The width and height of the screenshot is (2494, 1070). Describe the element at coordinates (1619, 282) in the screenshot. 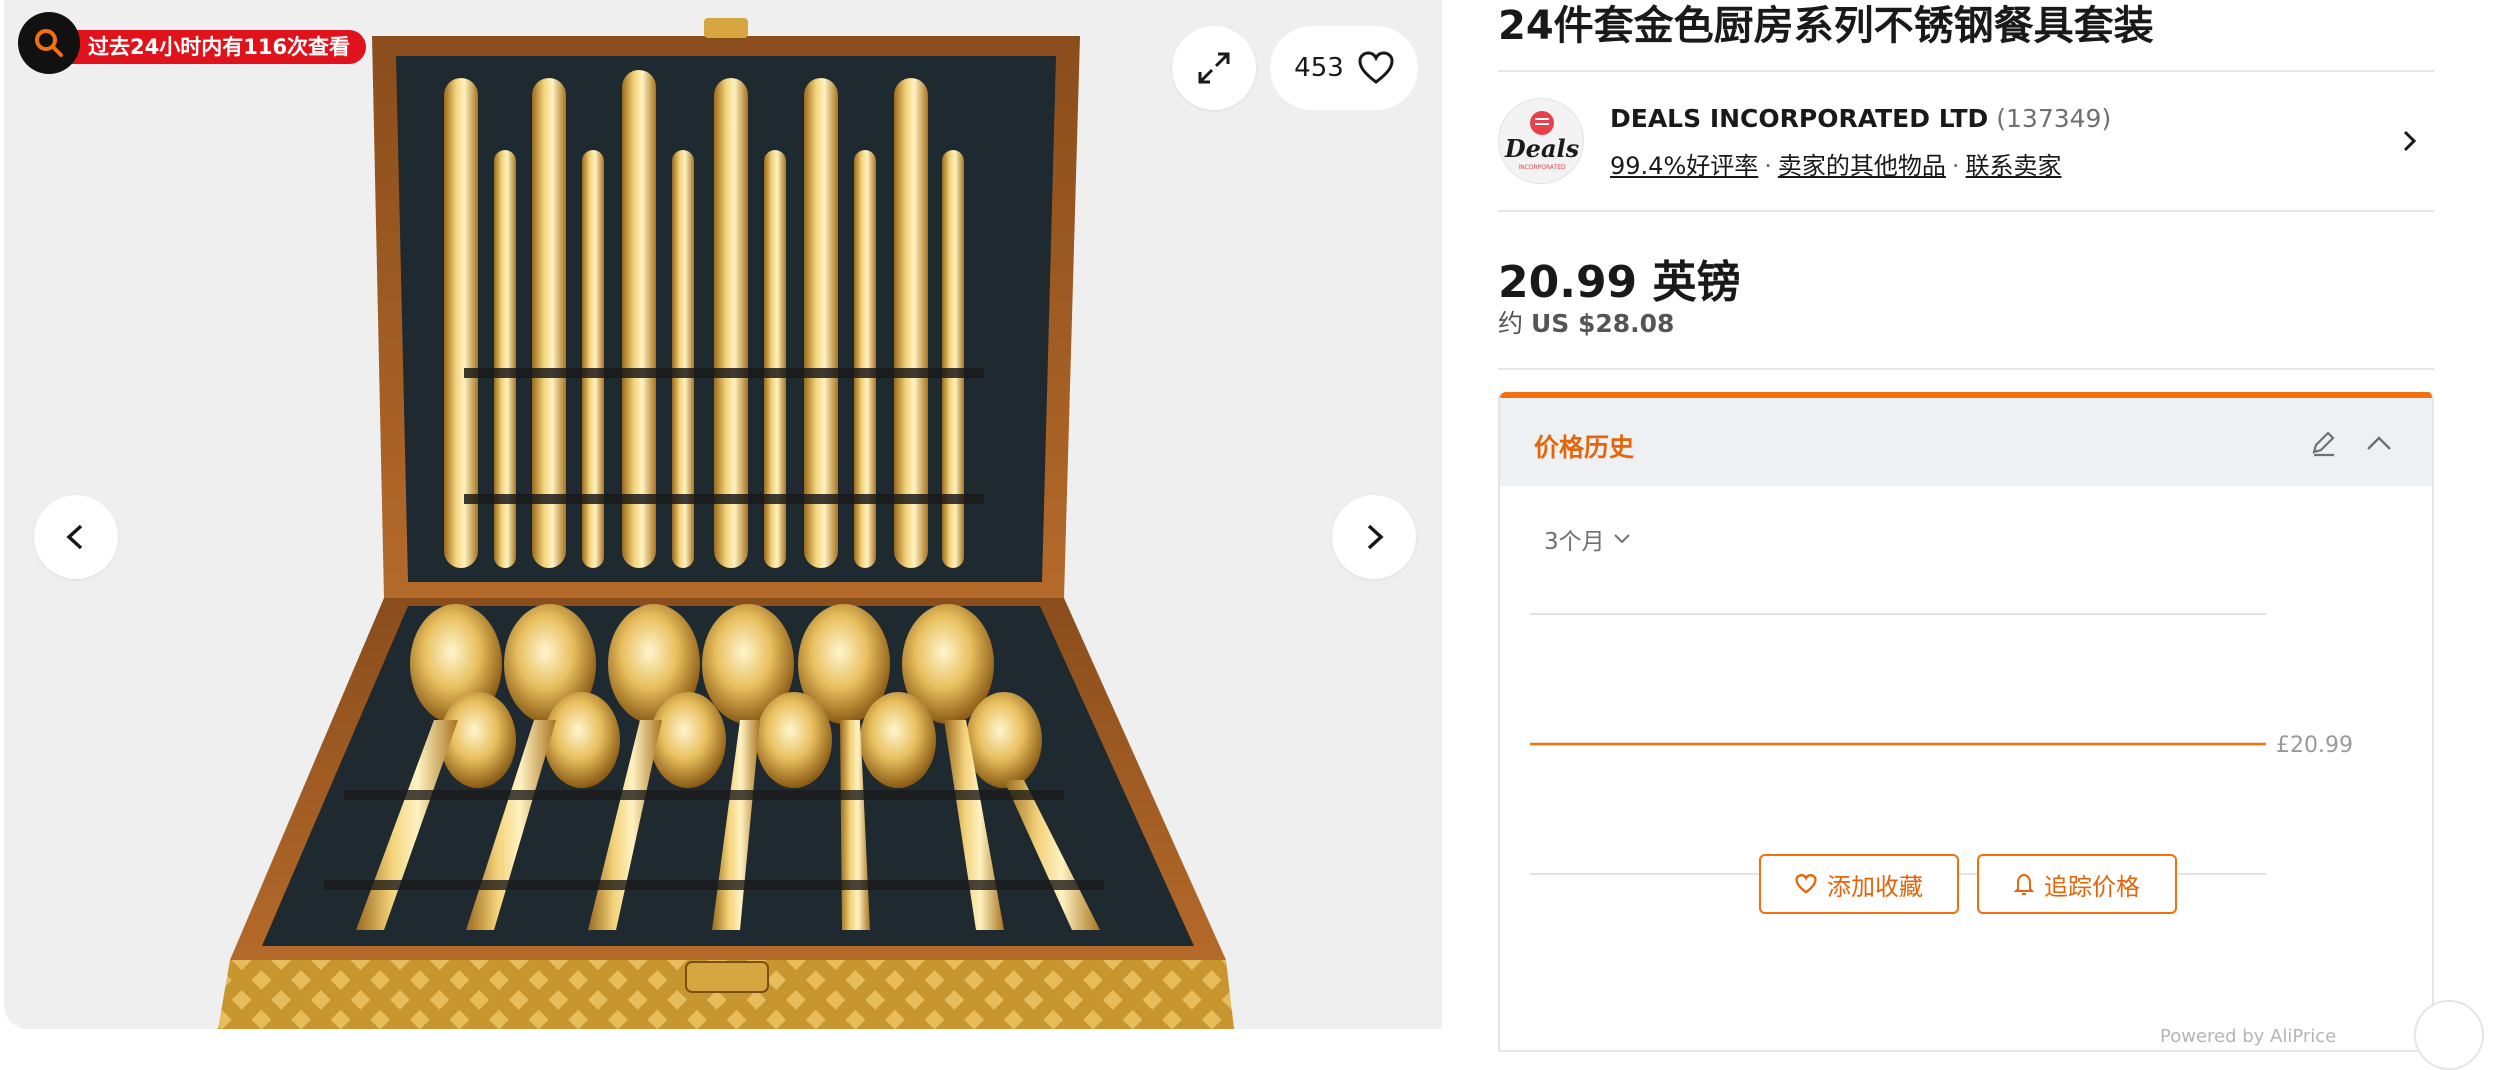

I see `item-price: 20.99 英镑` at that location.